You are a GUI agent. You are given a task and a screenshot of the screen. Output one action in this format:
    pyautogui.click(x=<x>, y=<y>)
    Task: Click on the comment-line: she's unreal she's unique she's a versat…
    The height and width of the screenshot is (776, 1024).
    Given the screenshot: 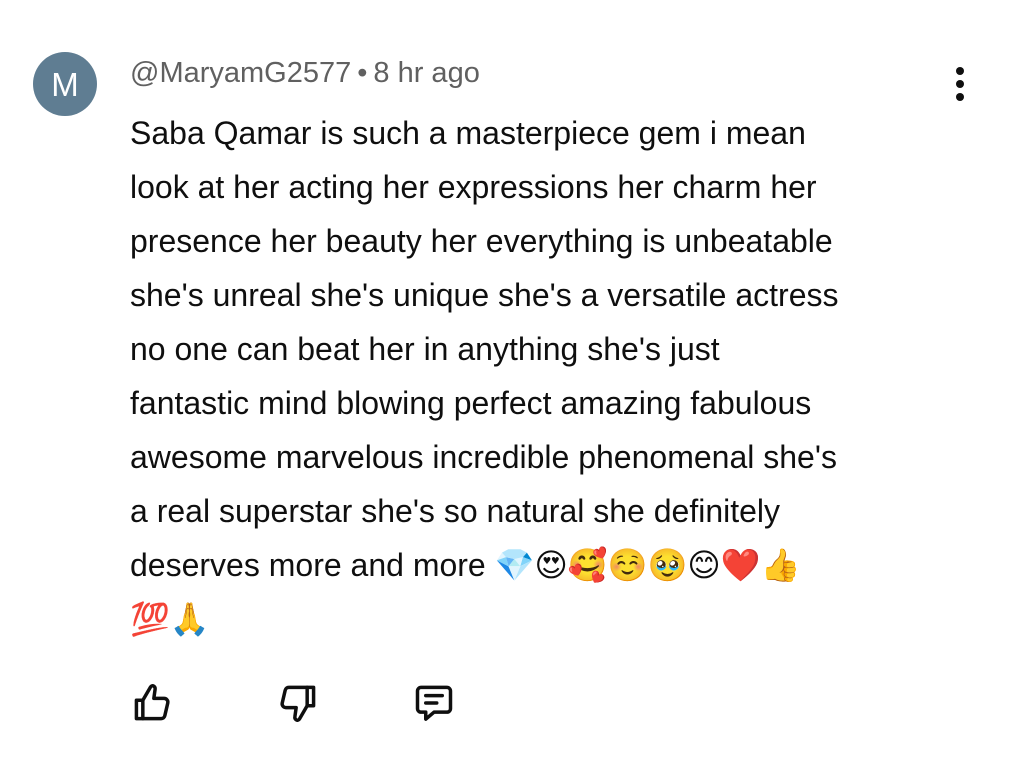 What is the action you would take?
    pyautogui.click(x=484, y=295)
    